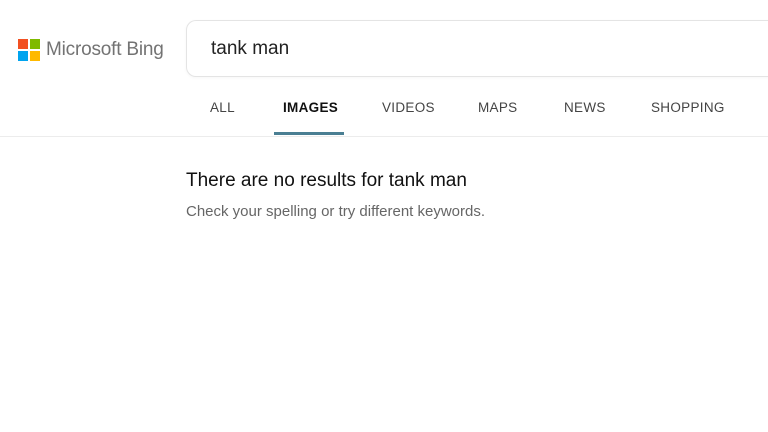 The image size is (768, 432). I want to click on search-box, so click(477, 48).